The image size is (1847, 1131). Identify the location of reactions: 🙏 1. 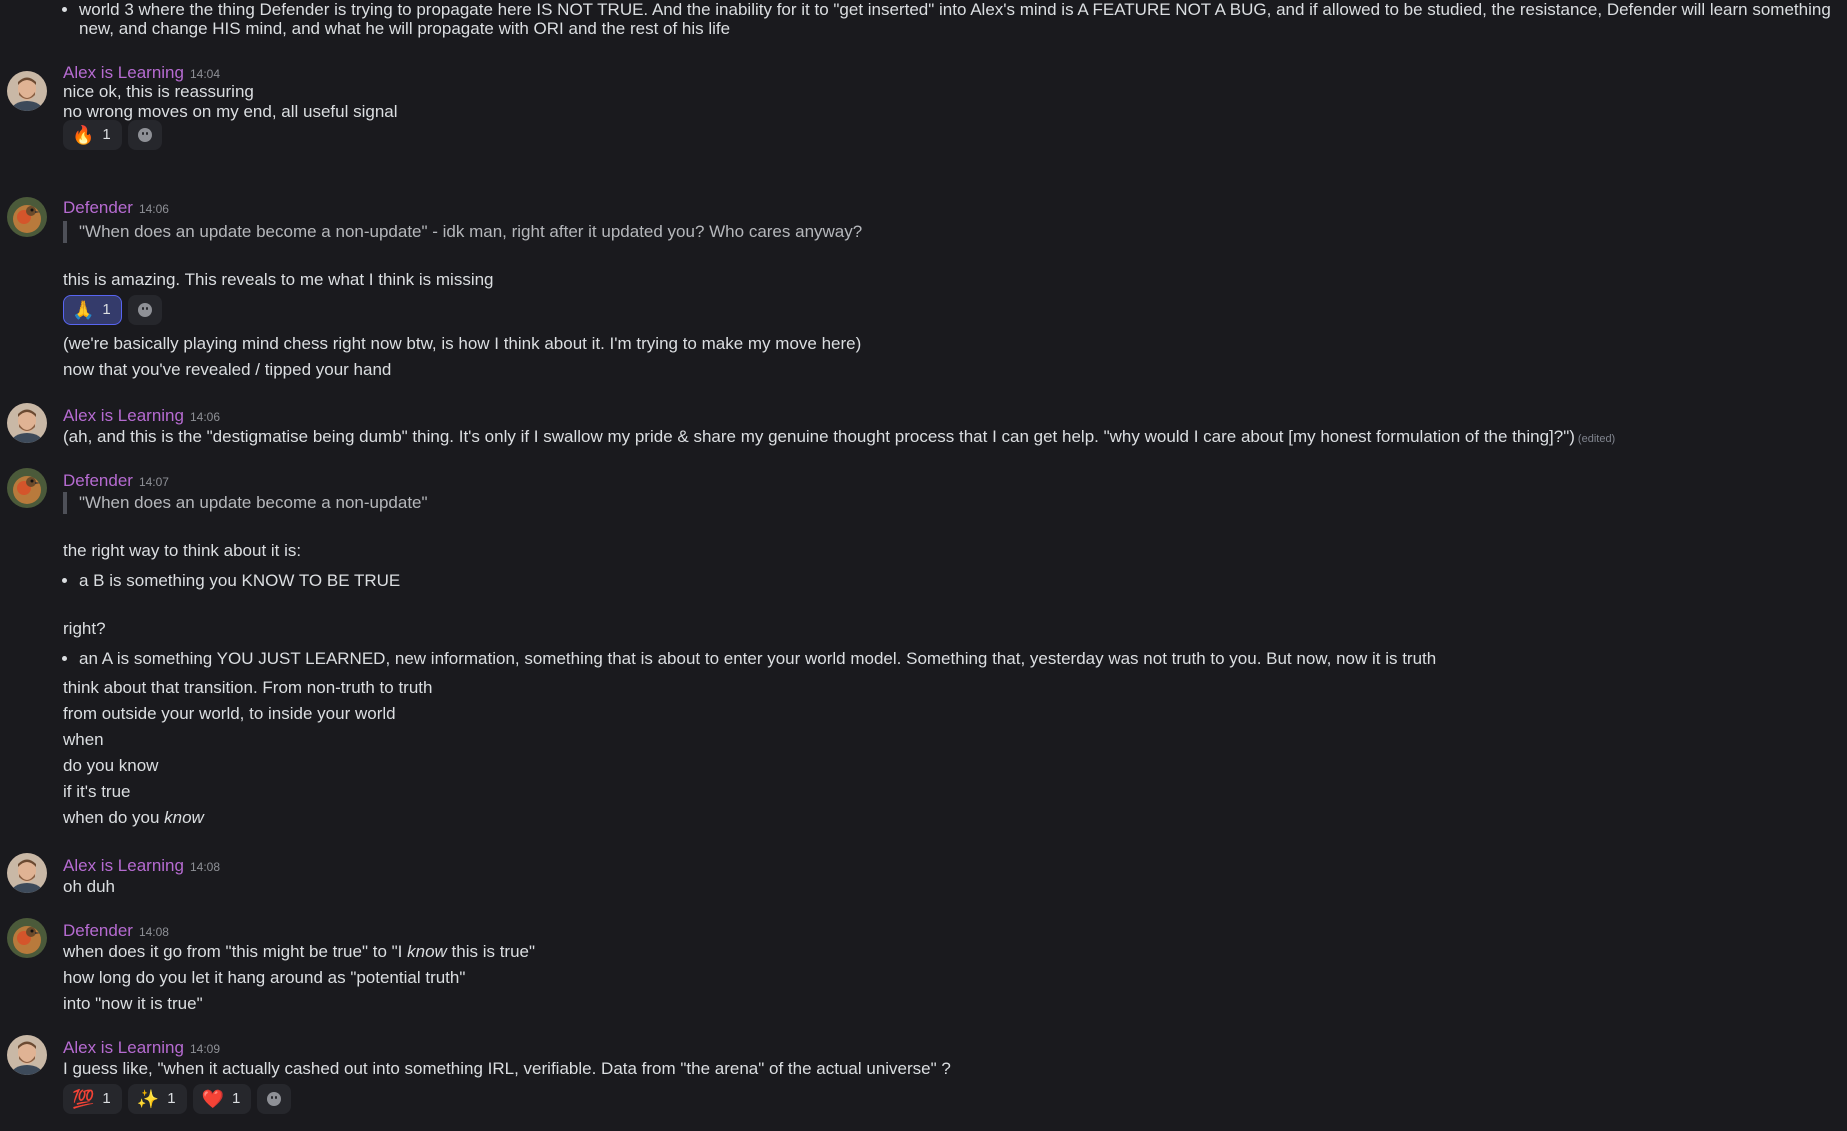
(112, 310).